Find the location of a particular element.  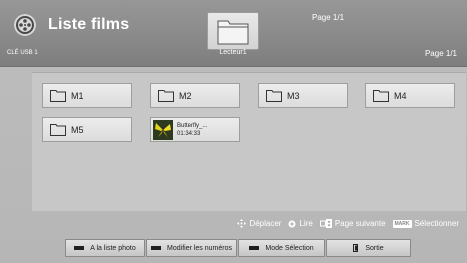

folder-label: M4 is located at coordinates (400, 96).